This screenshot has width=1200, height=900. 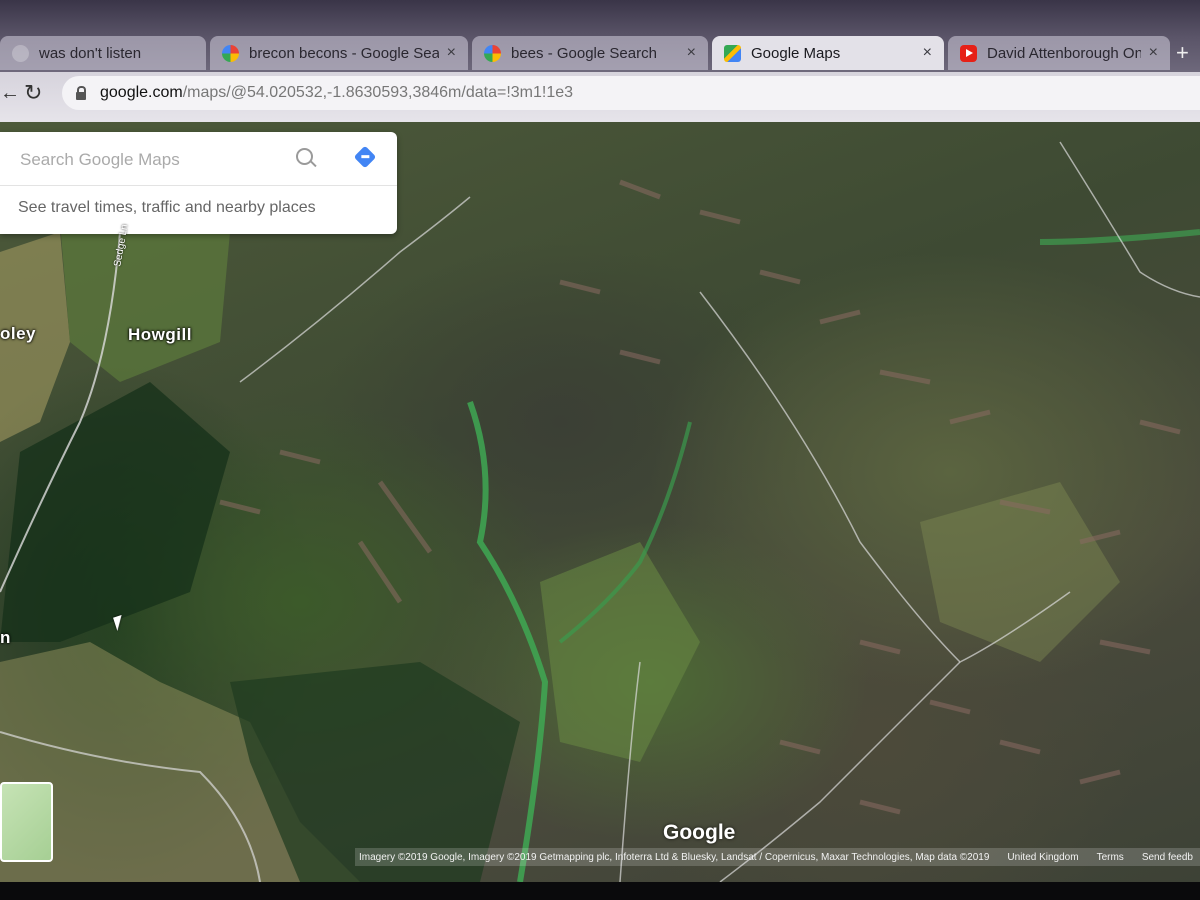 What do you see at coordinates (20, 53) in the screenshot?
I see `tab-icon` at bounding box center [20, 53].